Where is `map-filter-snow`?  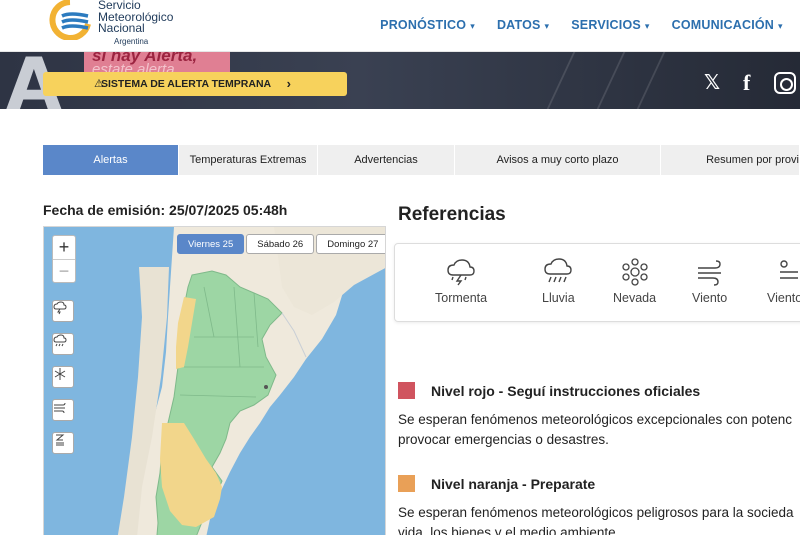
map-filter-snow is located at coordinates (63, 377).